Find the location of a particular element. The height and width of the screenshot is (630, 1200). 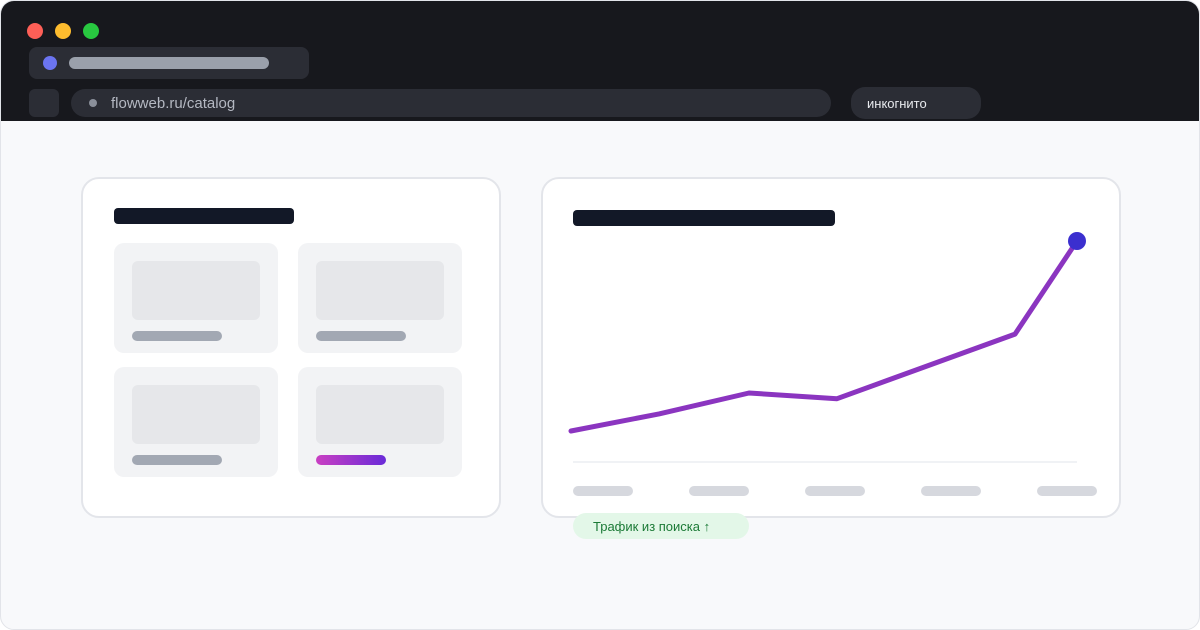

search-traffic-badge-label: Трафик из поиска ↑ is located at coordinates (652, 526).